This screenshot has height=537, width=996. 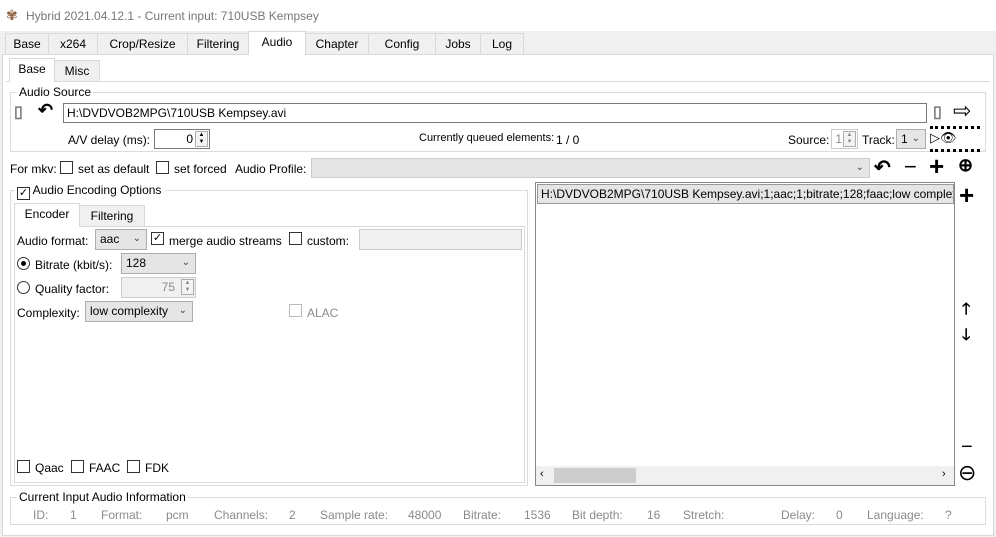 I want to click on undo-icon: ↶, so click(x=45, y=110).